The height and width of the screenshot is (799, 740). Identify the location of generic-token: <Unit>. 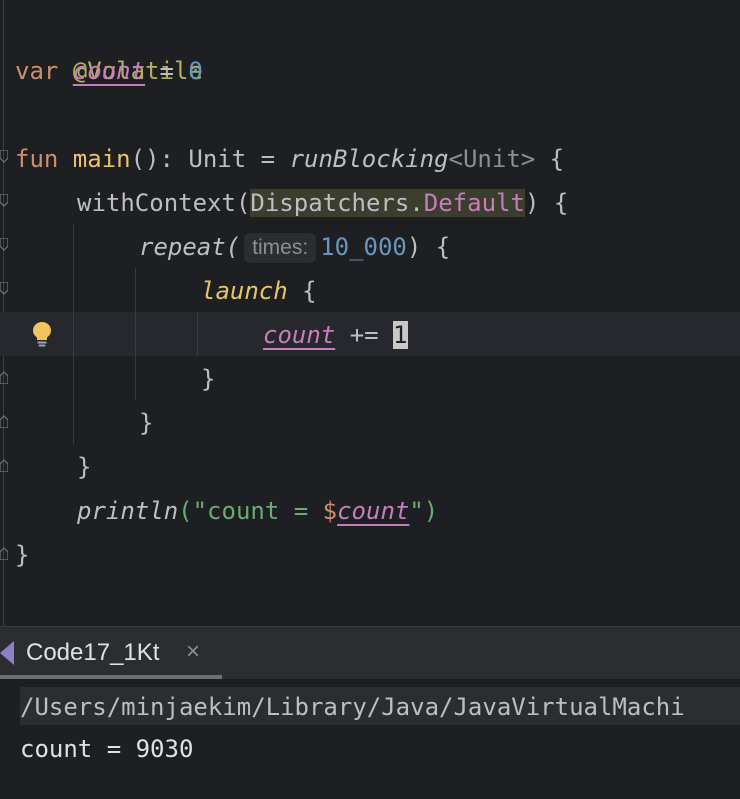
(492, 159).